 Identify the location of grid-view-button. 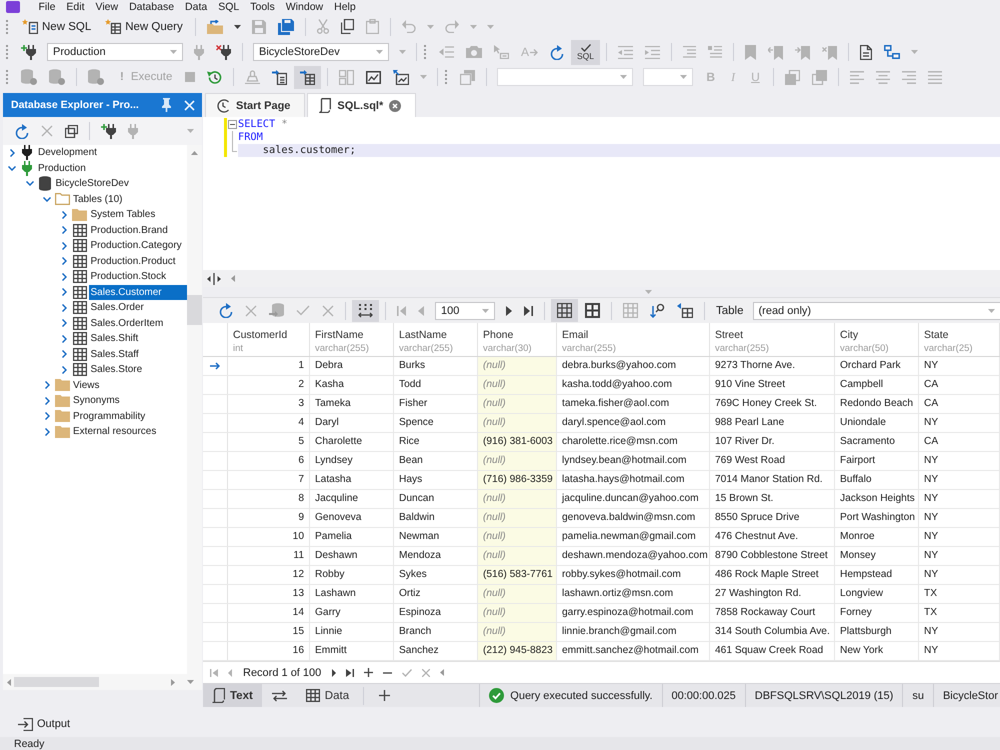
(564, 310).